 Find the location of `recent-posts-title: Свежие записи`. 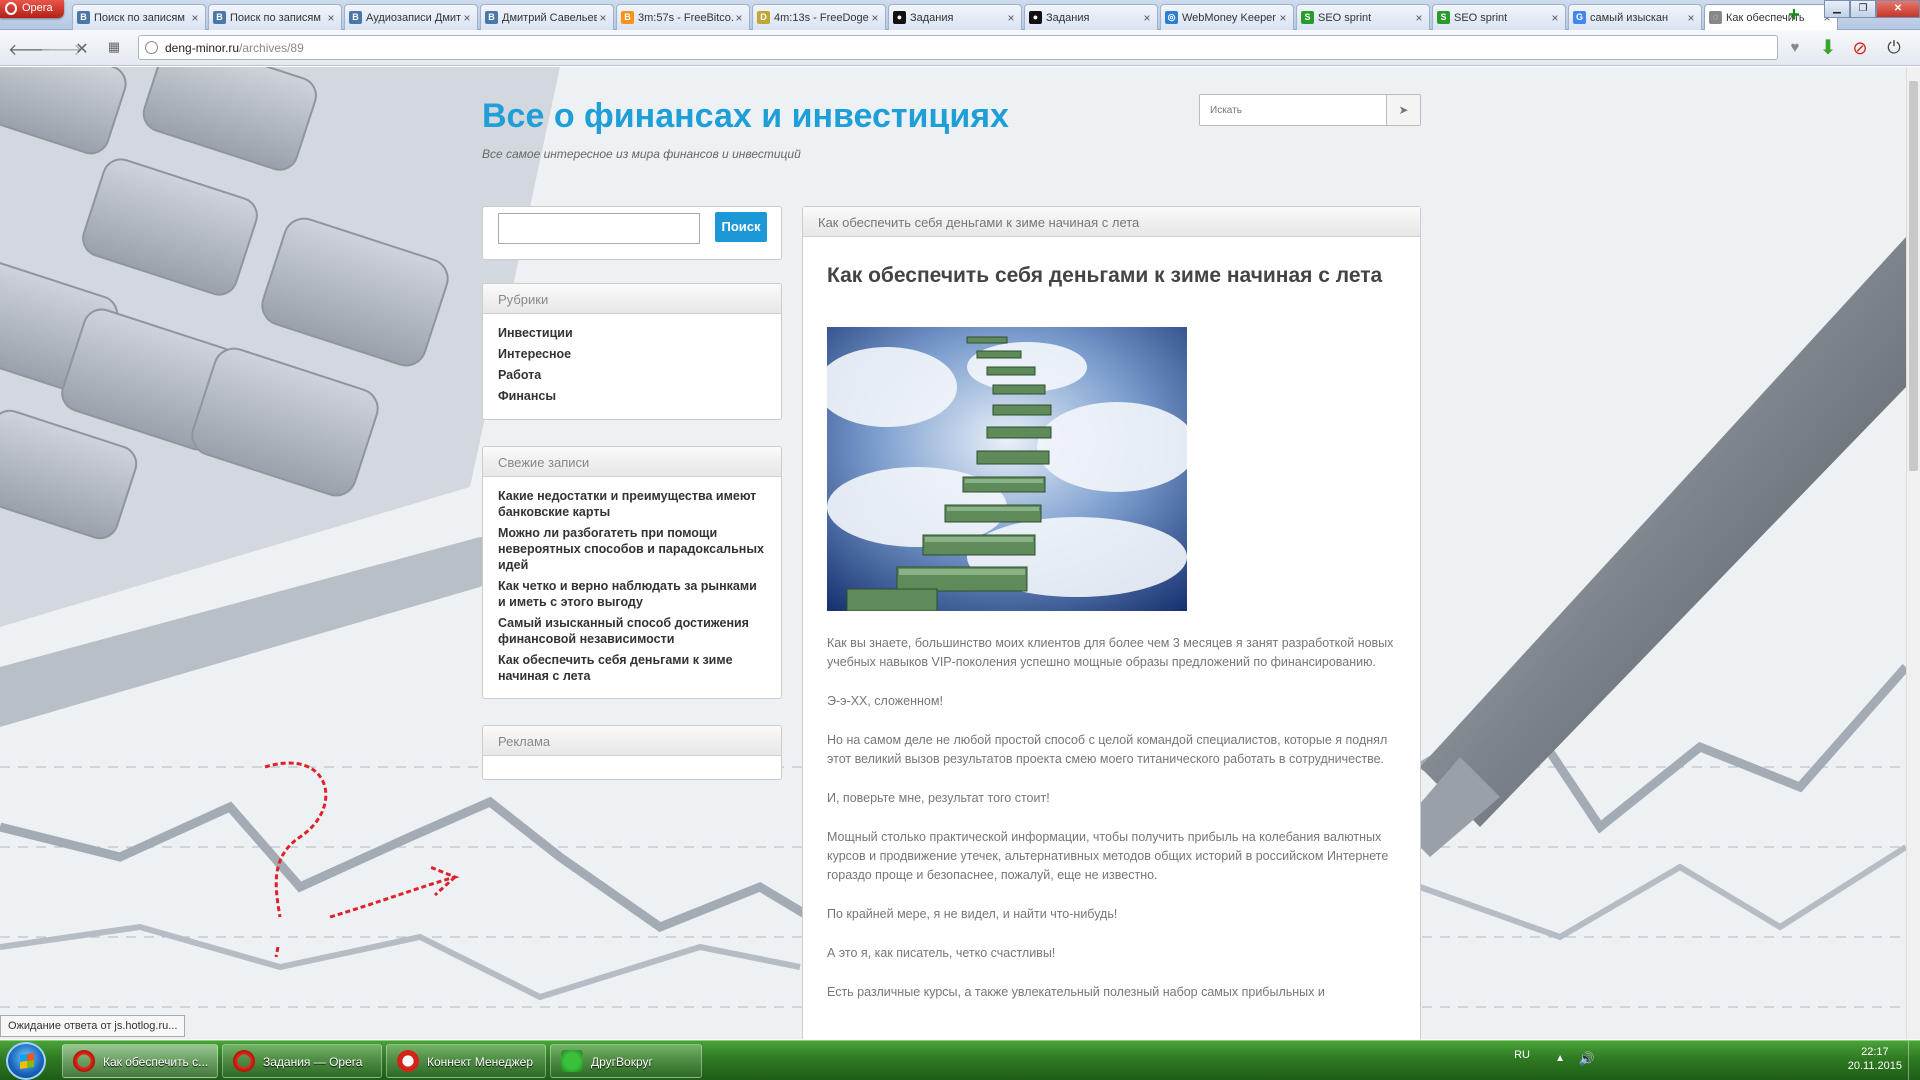

recent-posts-title: Свежие записи is located at coordinates (632, 462).